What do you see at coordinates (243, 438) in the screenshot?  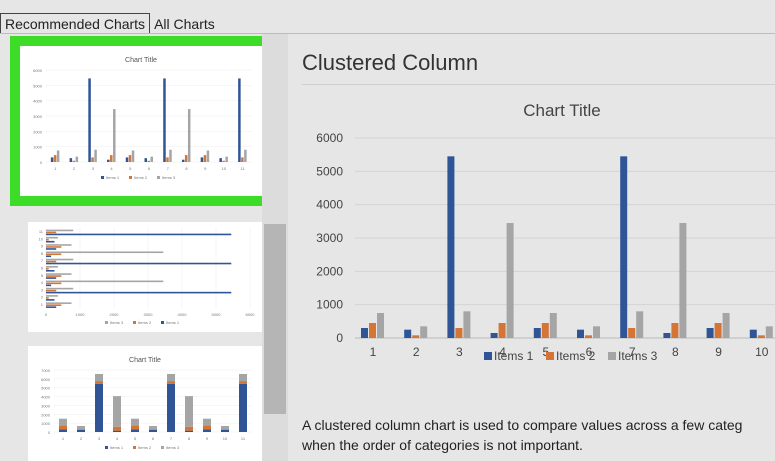 I see `thumbnail-x-tick: 11` at bounding box center [243, 438].